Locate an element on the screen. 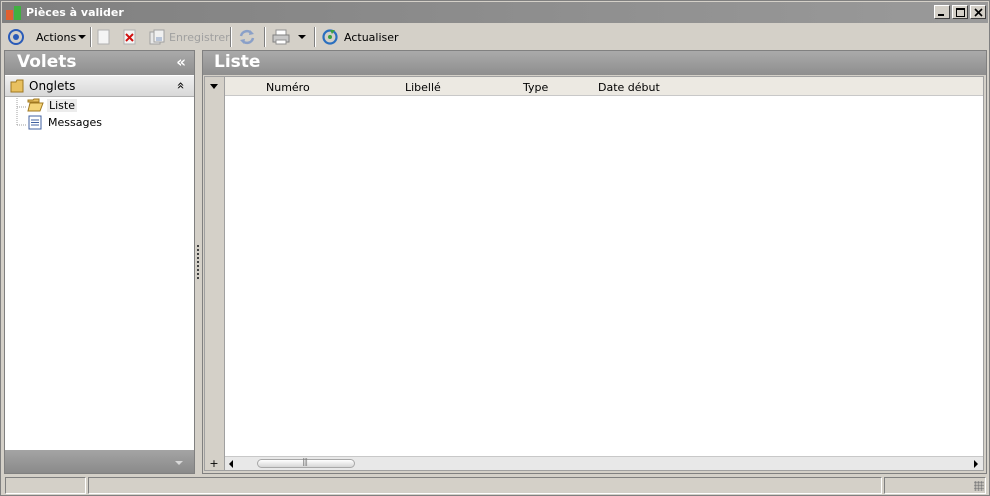 This screenshot has height=496, width=990. scroll-left-button is located at coordinates (231, 463).